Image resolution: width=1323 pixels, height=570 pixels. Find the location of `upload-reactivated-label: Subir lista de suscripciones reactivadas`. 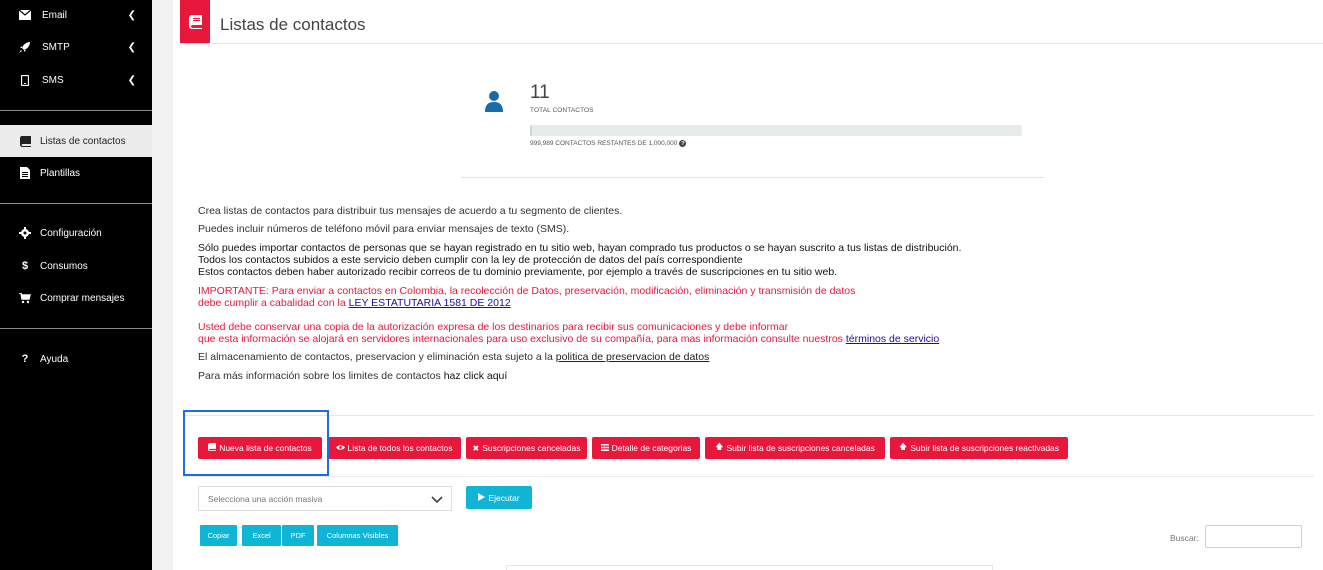

upload-reactivated-label: Subir lista de suscripciones reactivadas is located at coordinates (985, 448).